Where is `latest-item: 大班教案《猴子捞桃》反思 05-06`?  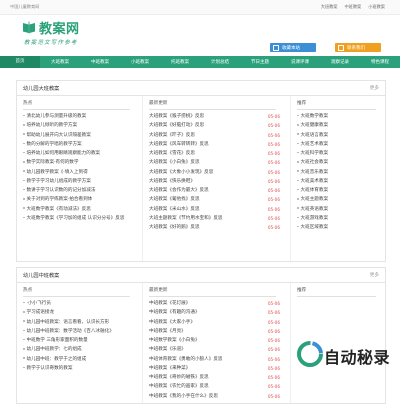 latest-item: 大班教案《猴子捞桃》反思 05-06 is located at coordinates (219, 116).